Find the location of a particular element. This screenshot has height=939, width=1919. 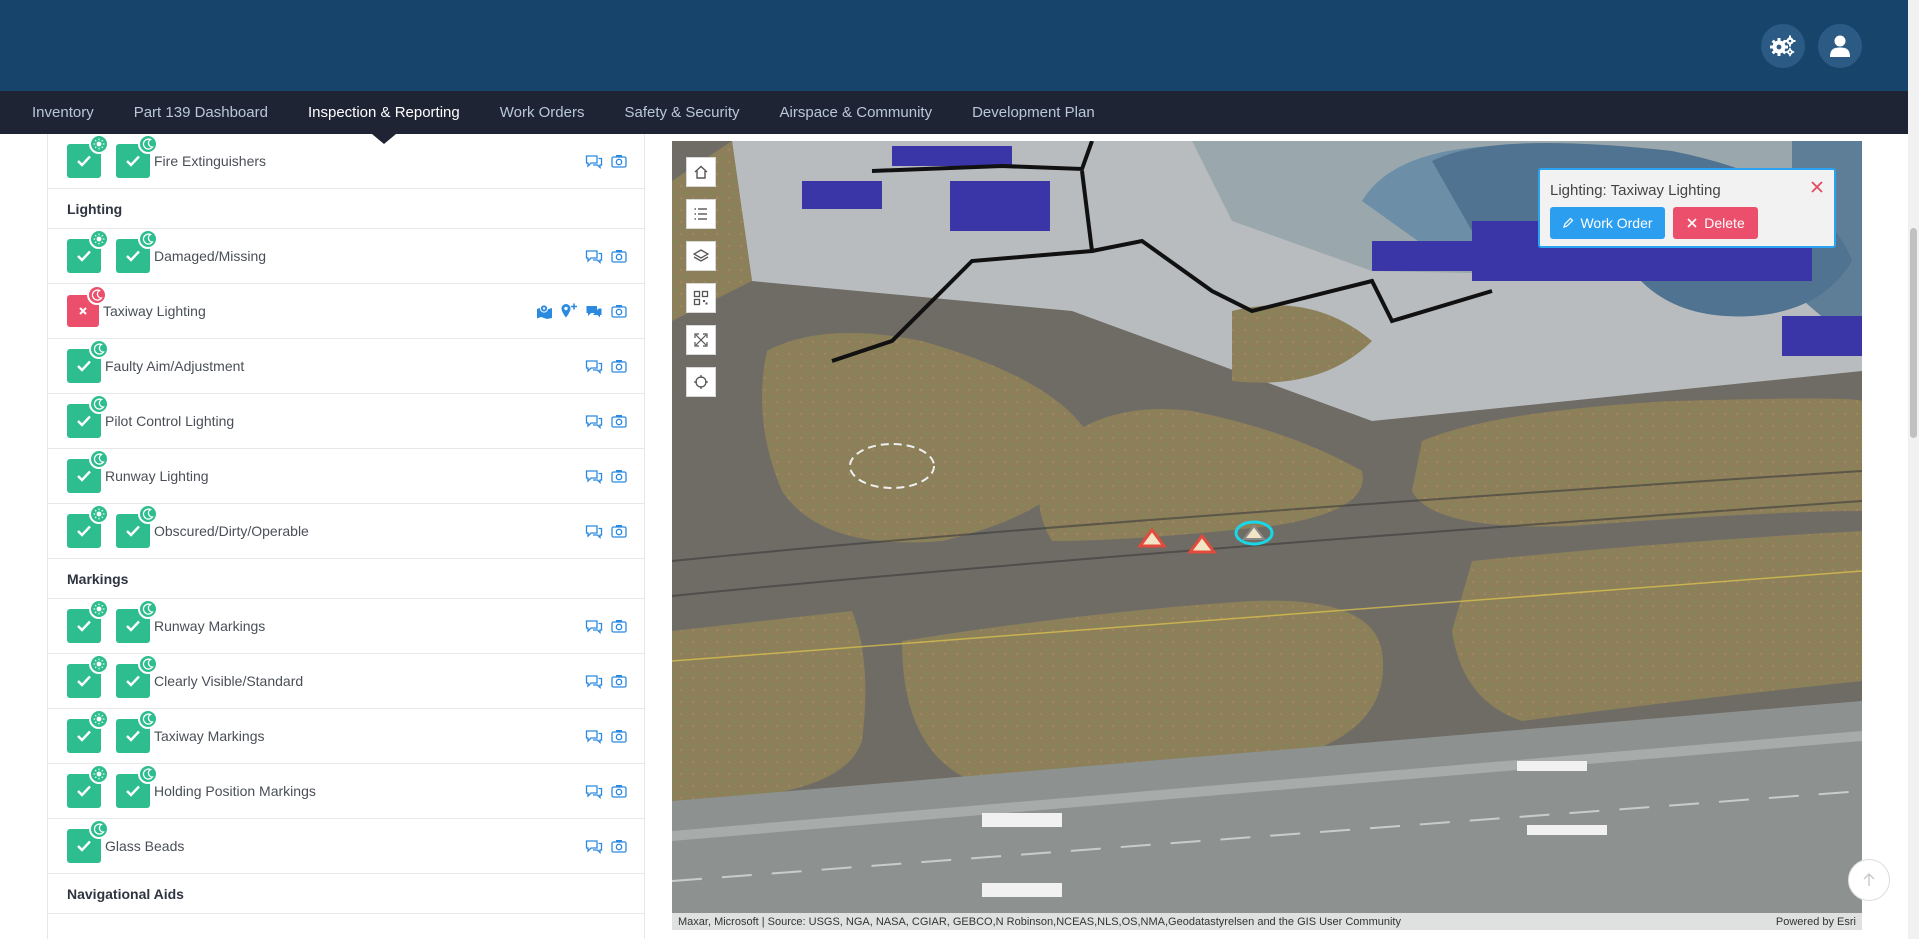

scroll-to-top-button is located at coordinates (1869, 880).